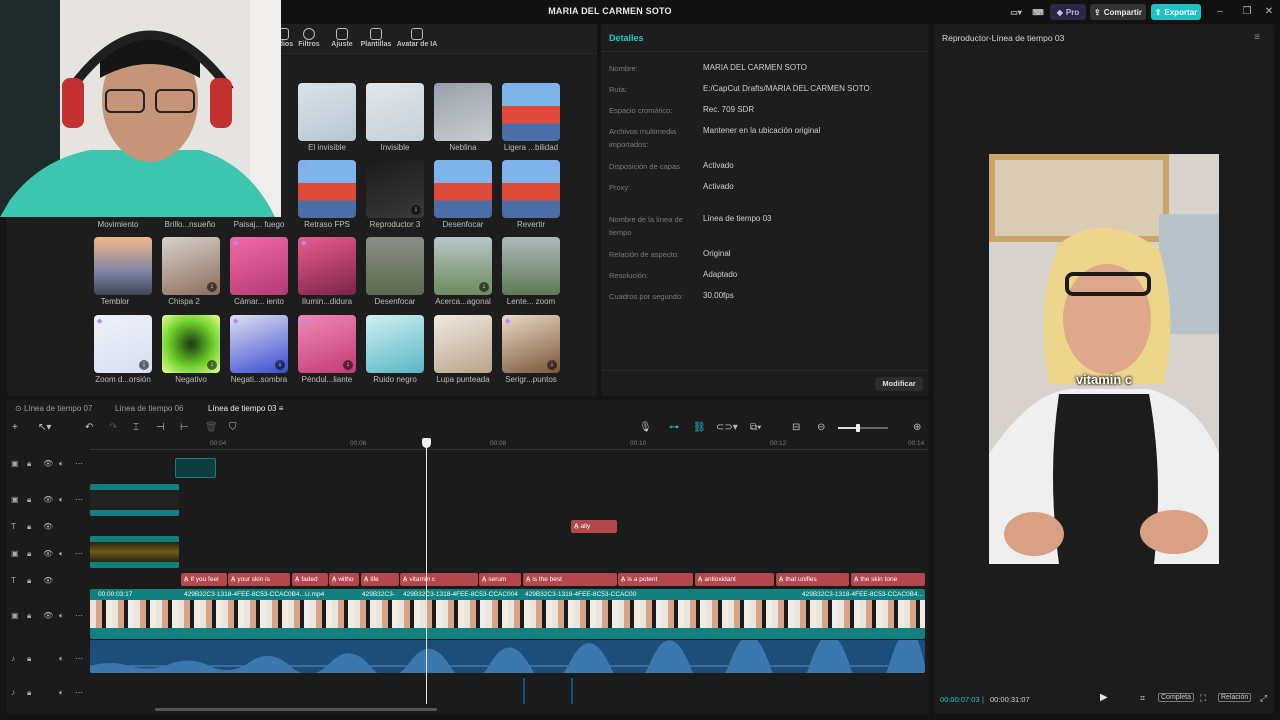  Describe the element at coordinates (211, 427) in the screenshot. I see `delete-icon: 🗑` at that location.